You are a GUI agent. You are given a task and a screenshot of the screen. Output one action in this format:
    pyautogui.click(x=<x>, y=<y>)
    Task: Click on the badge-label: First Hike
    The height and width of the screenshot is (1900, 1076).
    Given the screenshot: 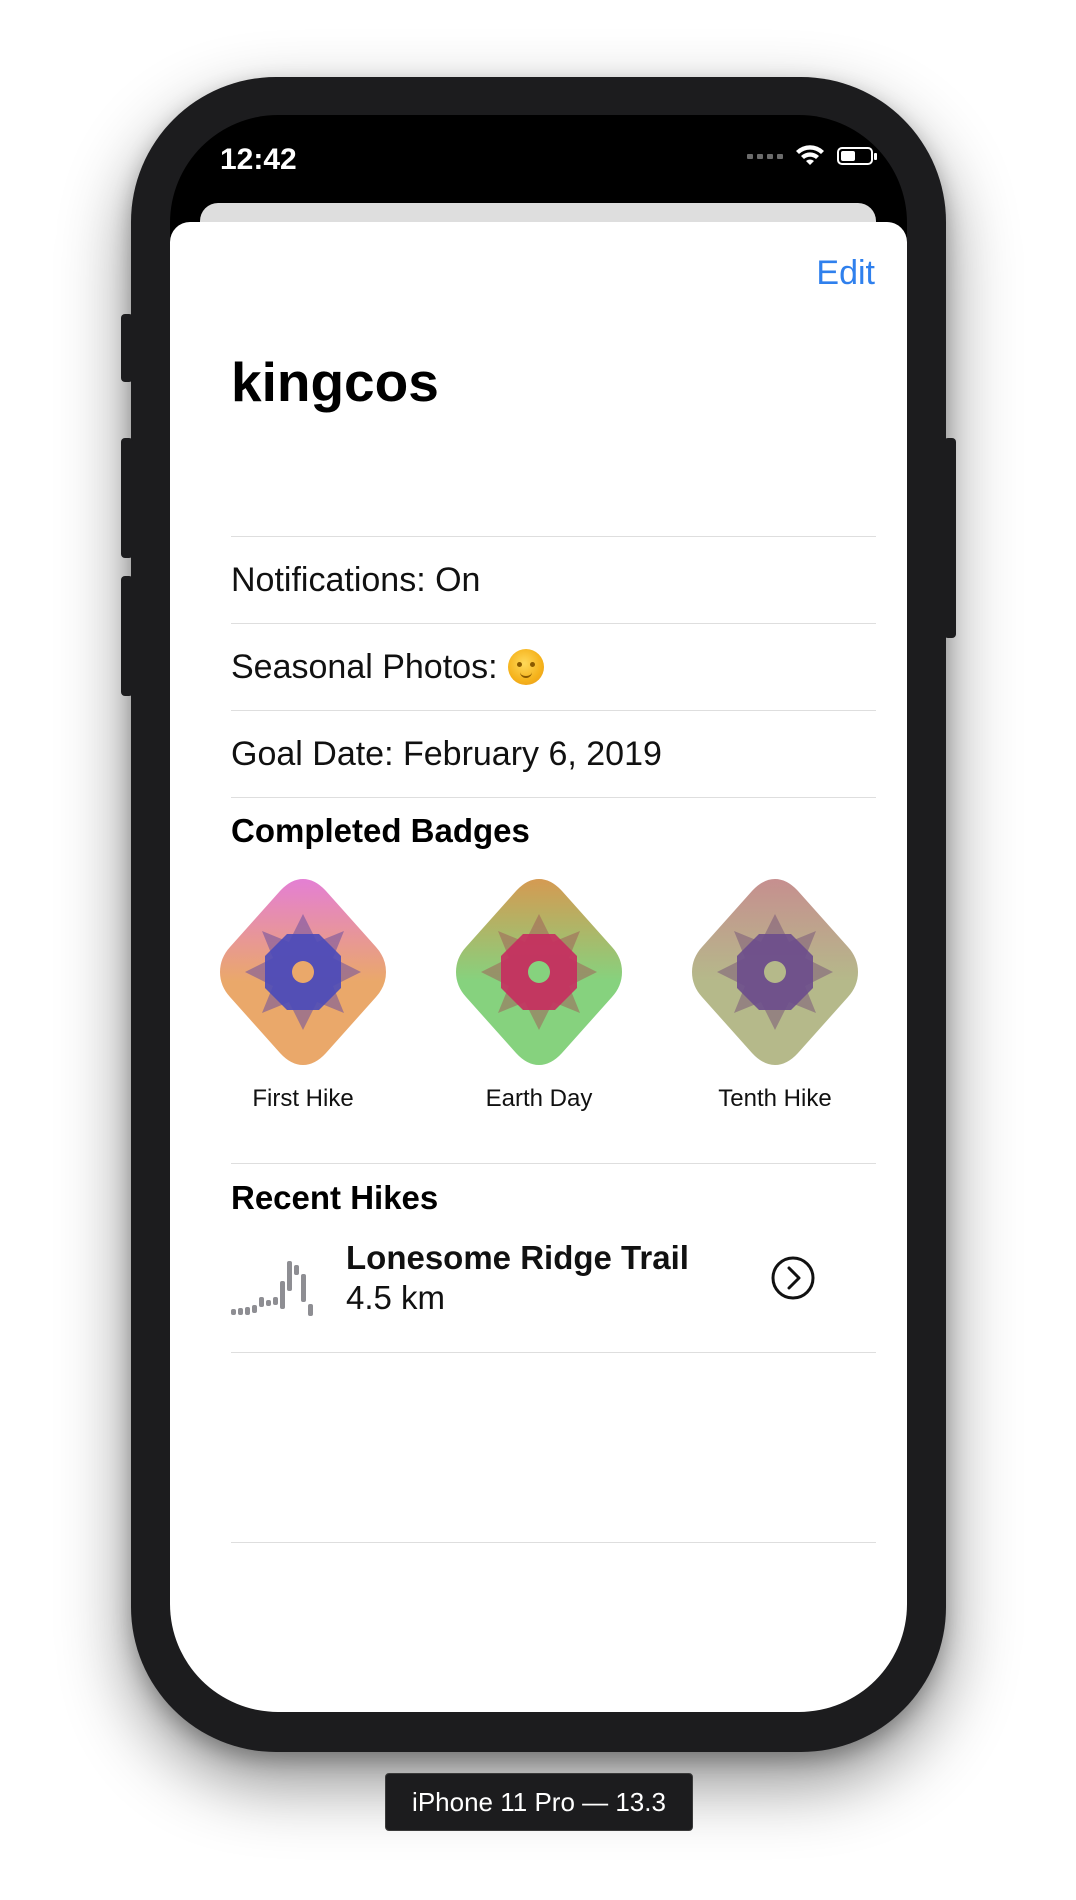 What is the action you would take?
    pyautogui.click(x=303, y=1098)
    